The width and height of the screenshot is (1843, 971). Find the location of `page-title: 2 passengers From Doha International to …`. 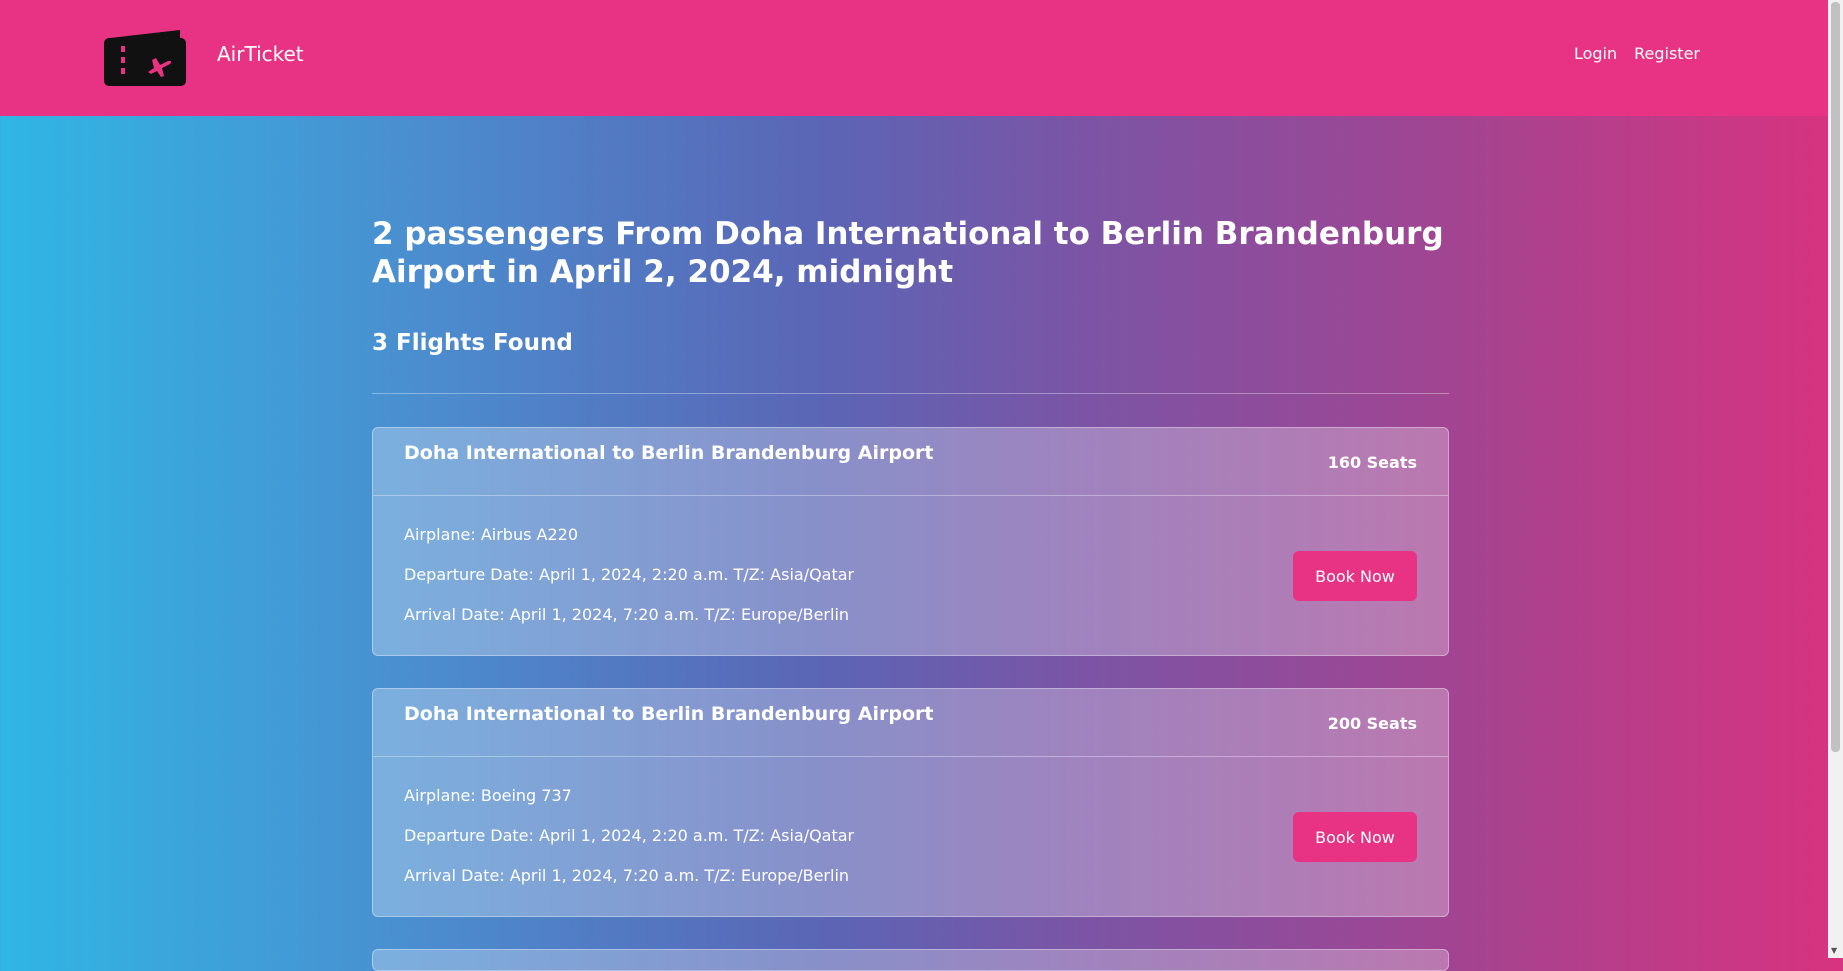

page-title: 2 passengers From Doha International to … is located at coordinates (908, 253).